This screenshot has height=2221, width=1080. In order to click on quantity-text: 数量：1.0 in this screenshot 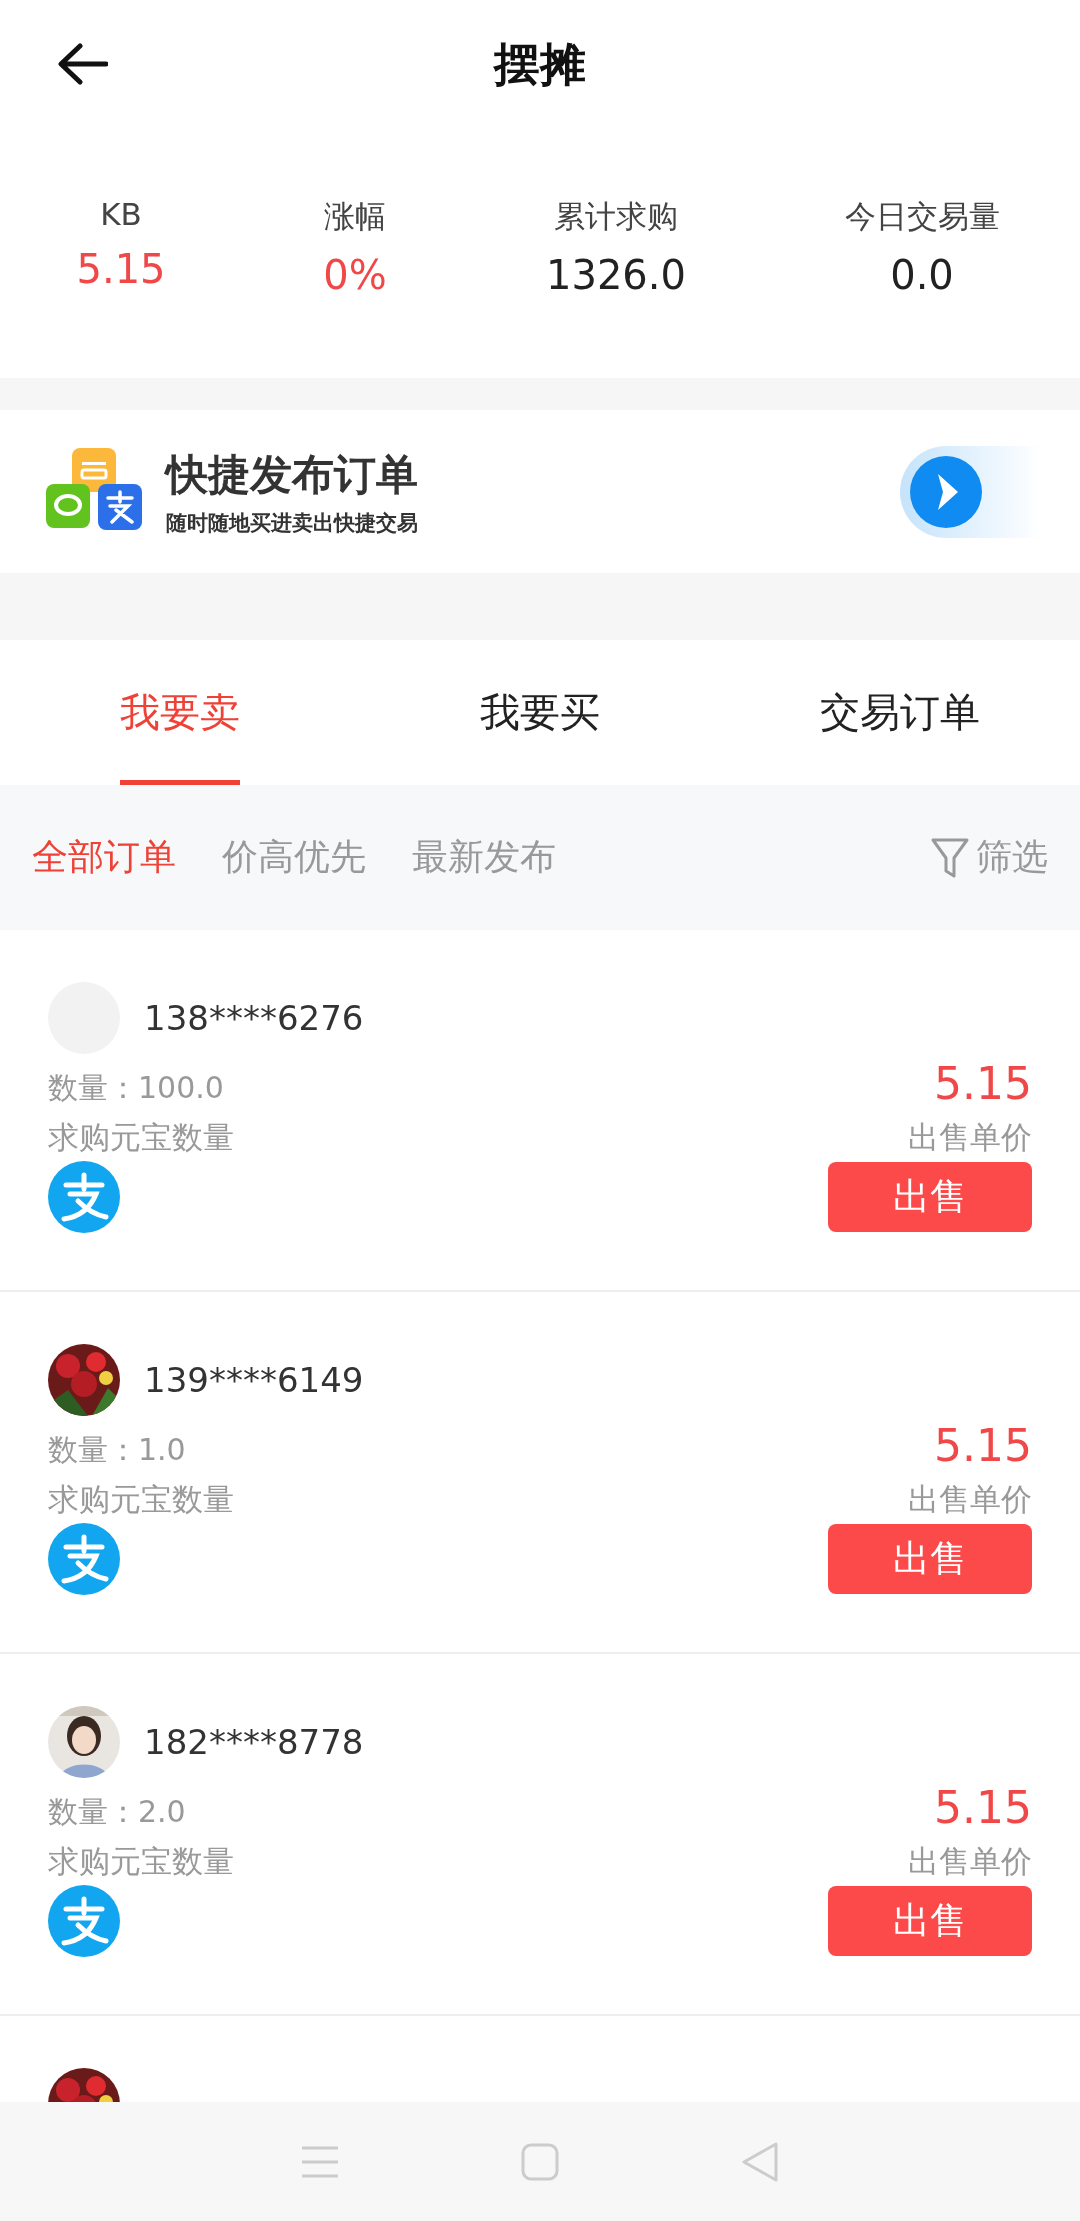, I will do `click(117, 1450)`.